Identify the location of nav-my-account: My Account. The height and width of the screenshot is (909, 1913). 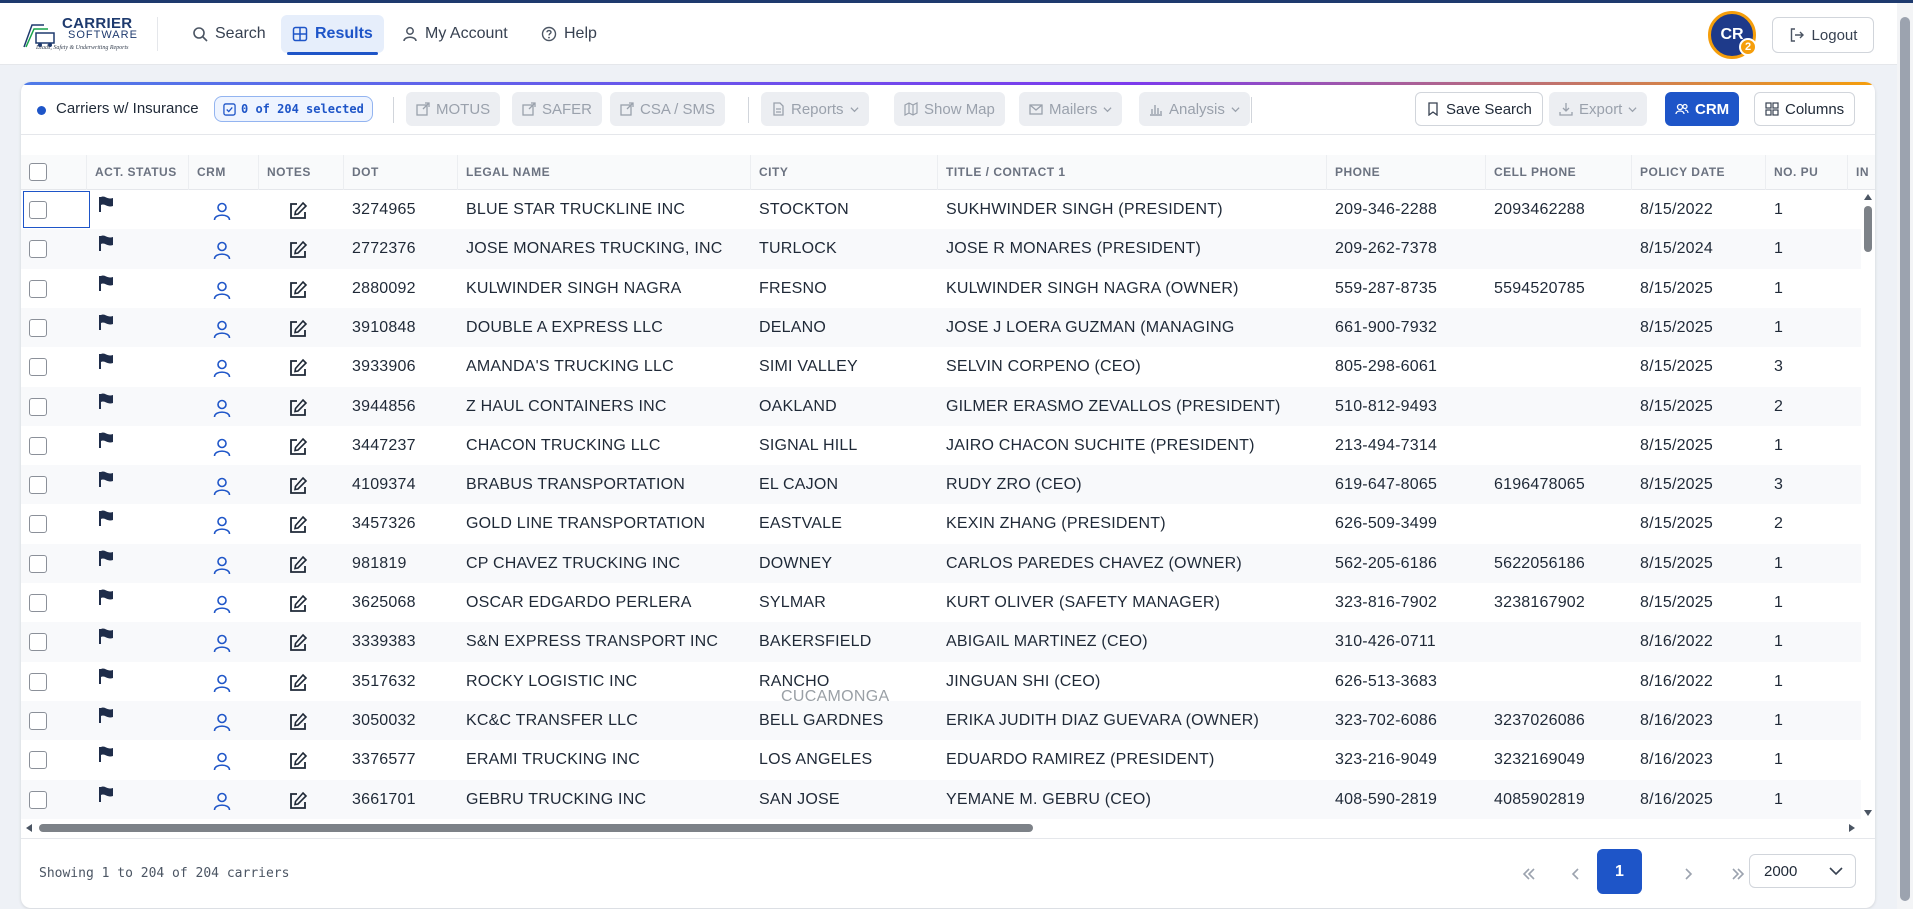
(455, 34).